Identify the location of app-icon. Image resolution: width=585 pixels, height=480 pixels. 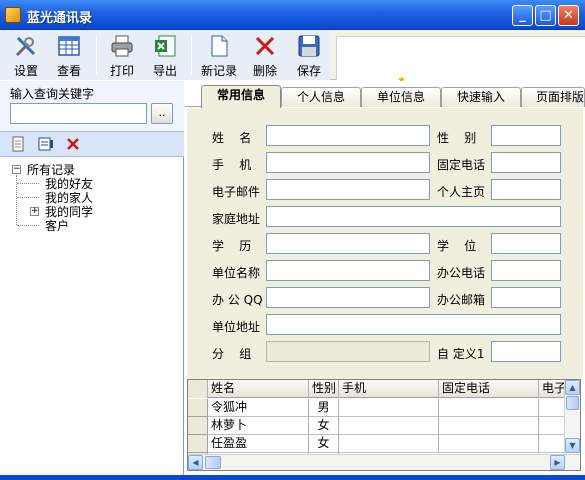
(13, 15).